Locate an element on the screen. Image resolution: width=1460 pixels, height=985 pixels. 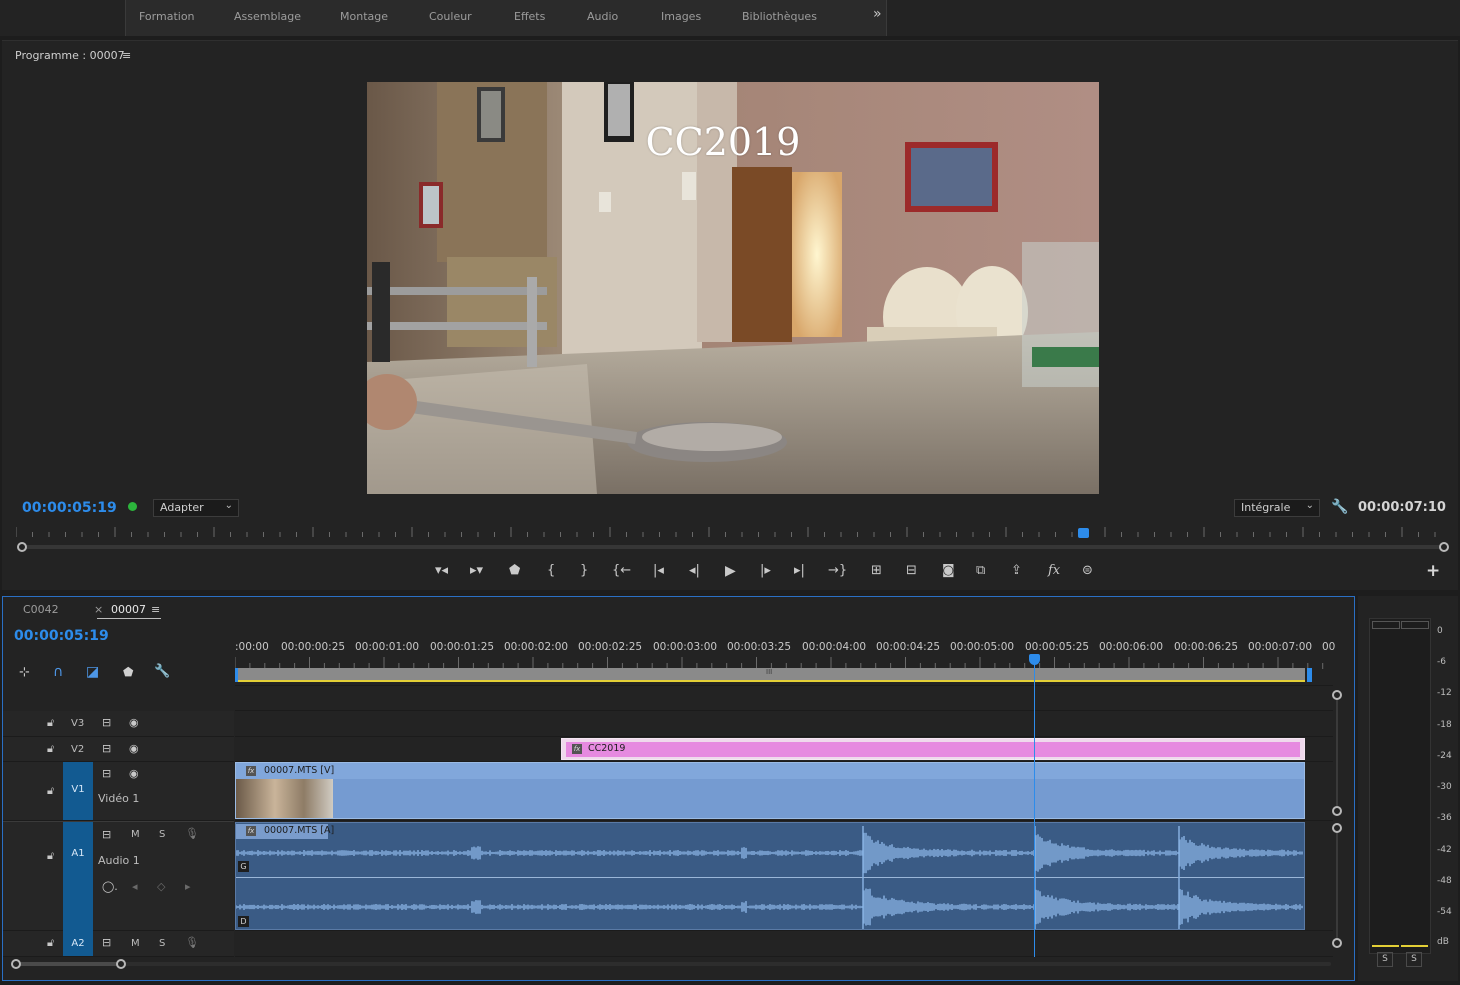
workspace-overflow-icon: » is located at coordinates (877, 14).